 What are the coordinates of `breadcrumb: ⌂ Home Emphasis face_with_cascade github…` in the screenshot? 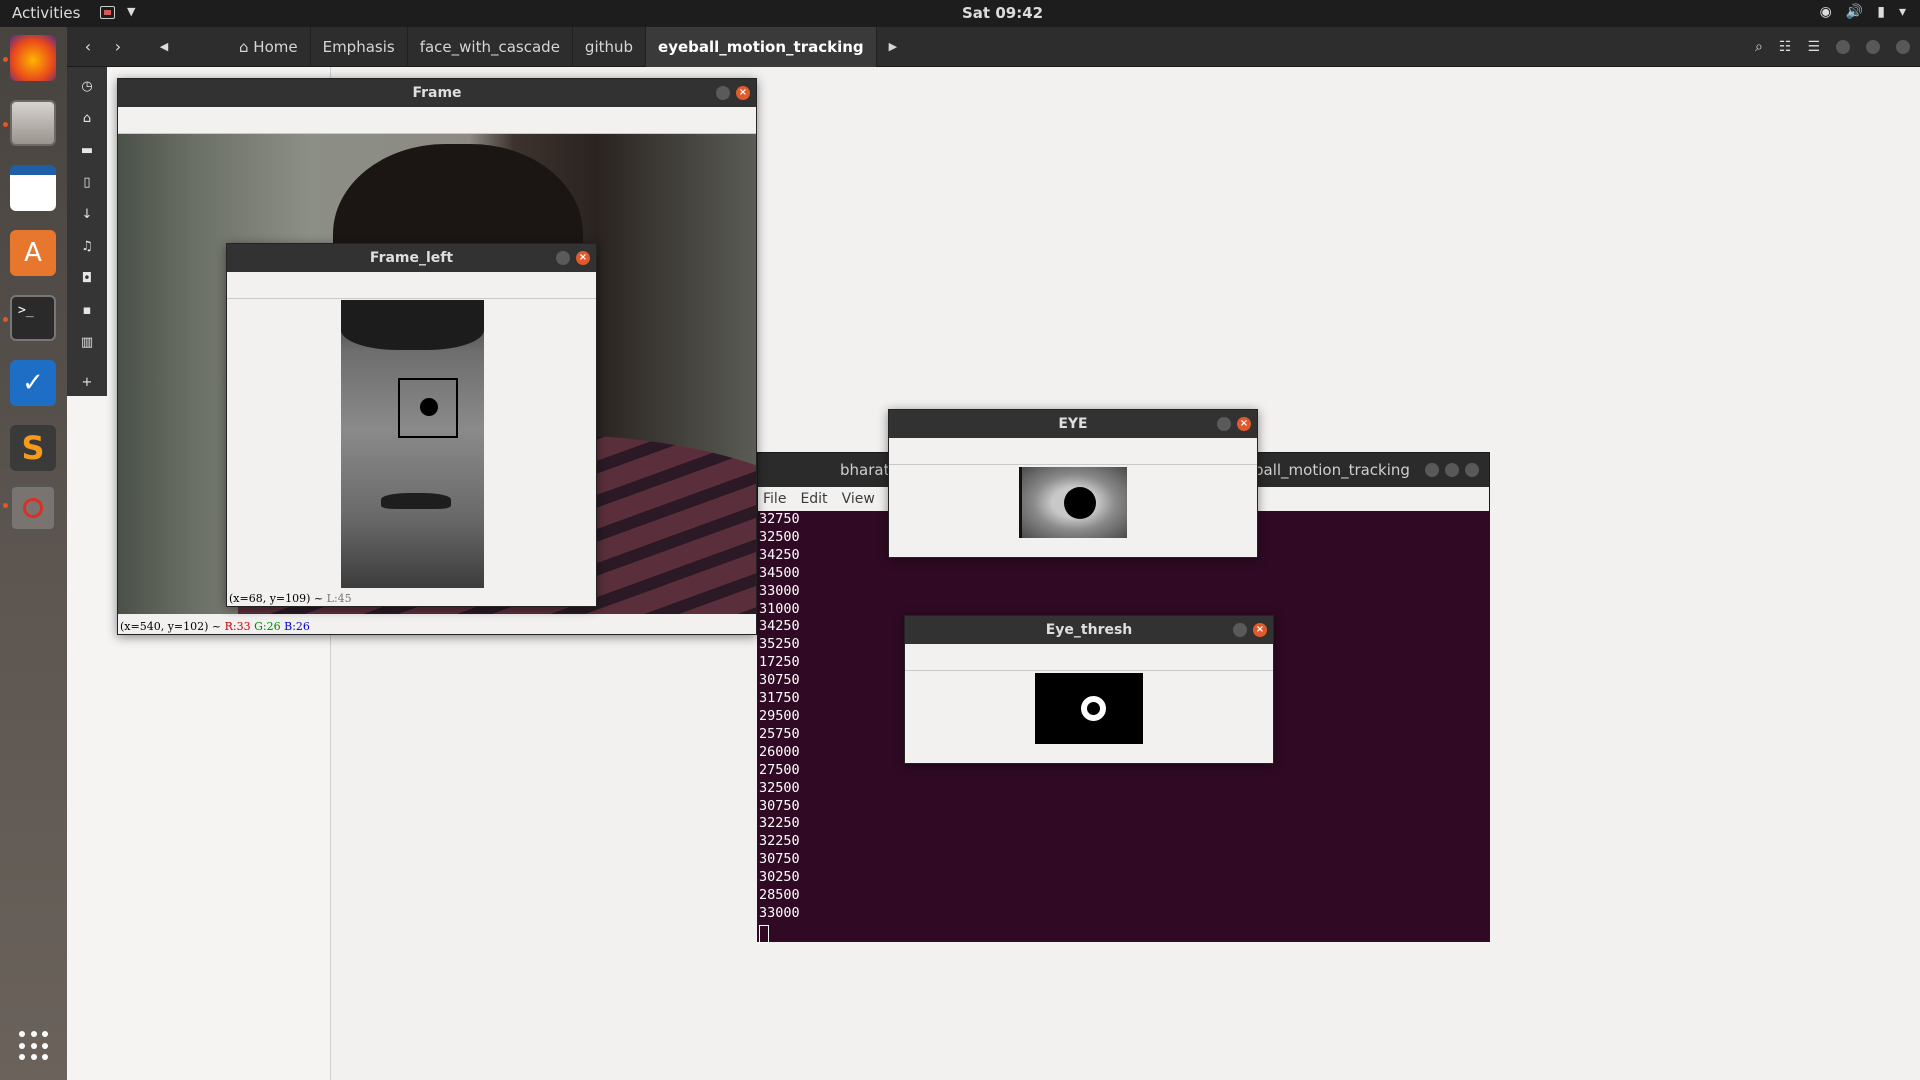 It's located at (568, 47).